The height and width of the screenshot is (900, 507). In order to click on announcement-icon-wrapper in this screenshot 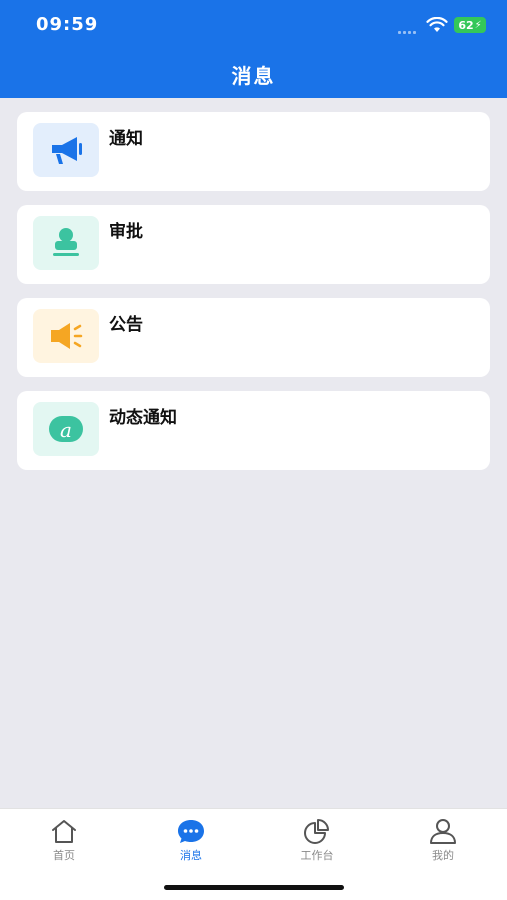, I will do `click(66, 336)`.